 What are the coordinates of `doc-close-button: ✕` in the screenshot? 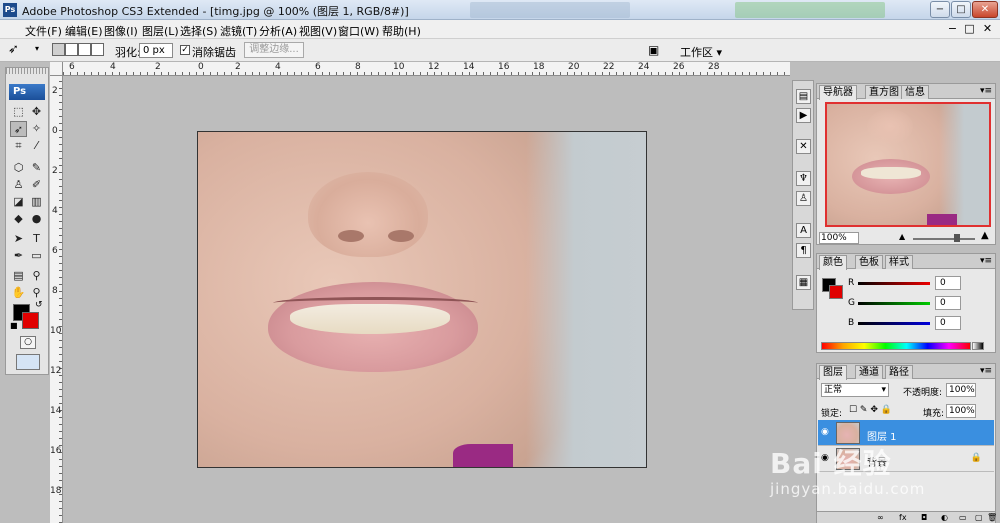 It's located at (987, 29).